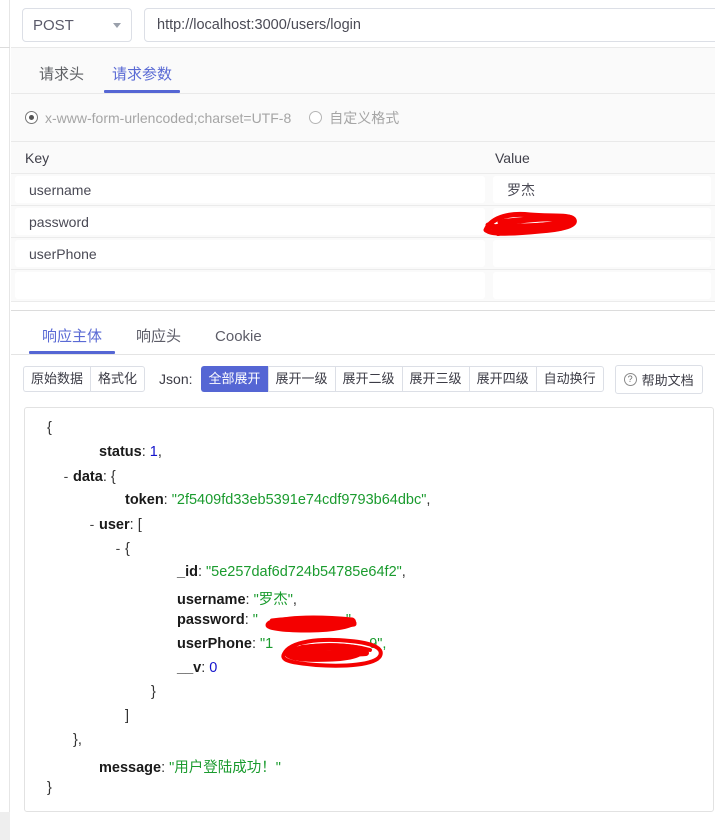  Describe the element at coordinates (57, 379) in the screenshot. I see `raw-data-button: 原始数据` at that location.